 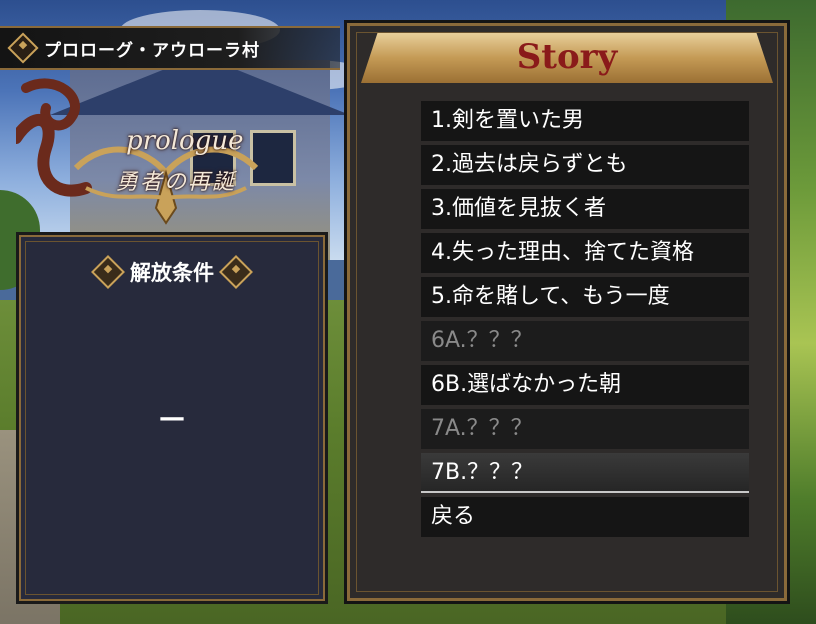 What do you see at coordinates (585, 517) in the screenshot?
I see `back-button: 戻る` at bounding box center [585, 517].